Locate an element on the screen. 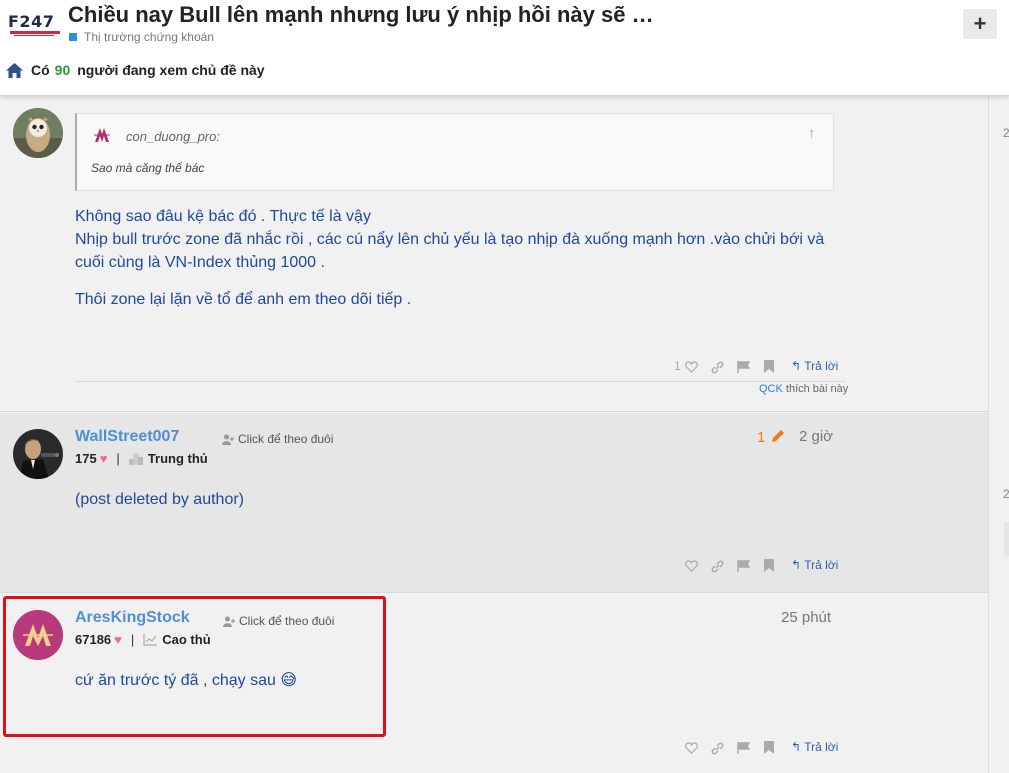  timeline-rail is located at coordinates (988, 434).